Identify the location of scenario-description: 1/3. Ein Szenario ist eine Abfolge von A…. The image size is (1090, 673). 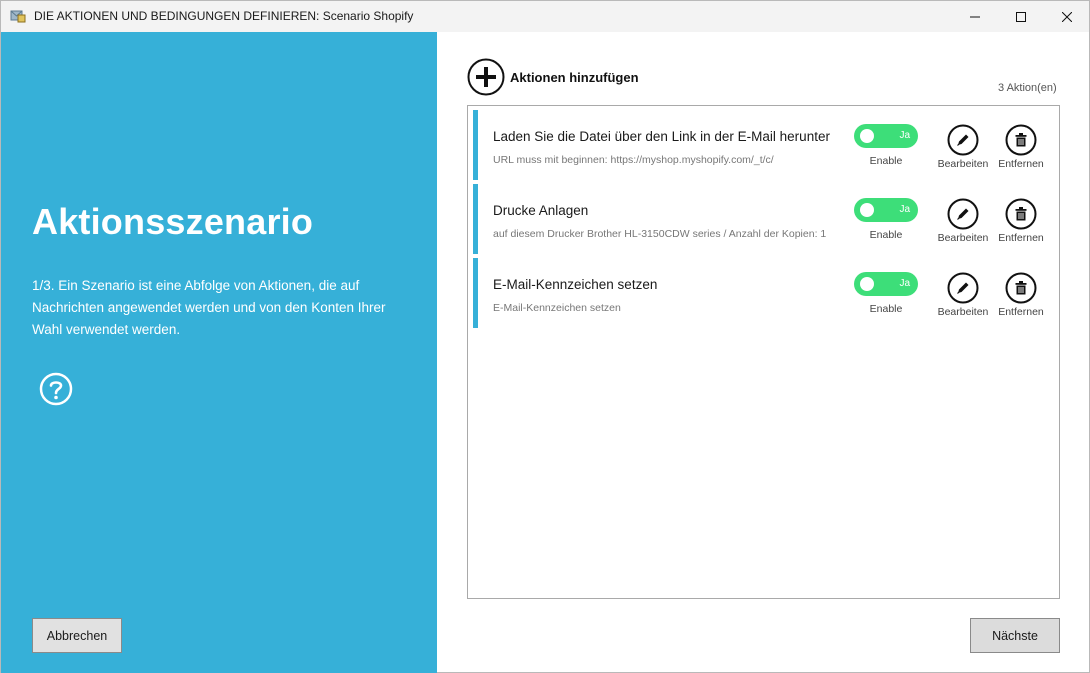
(209, 307).